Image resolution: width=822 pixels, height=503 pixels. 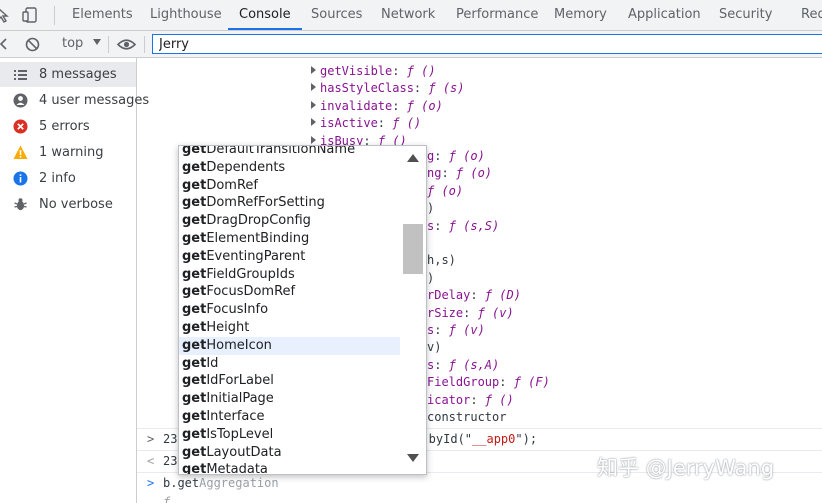 What do you see at coordinates (290, 417) in the screenshot?
I see `autocomplete-item: getInterface` at bounding box center [290, 417].